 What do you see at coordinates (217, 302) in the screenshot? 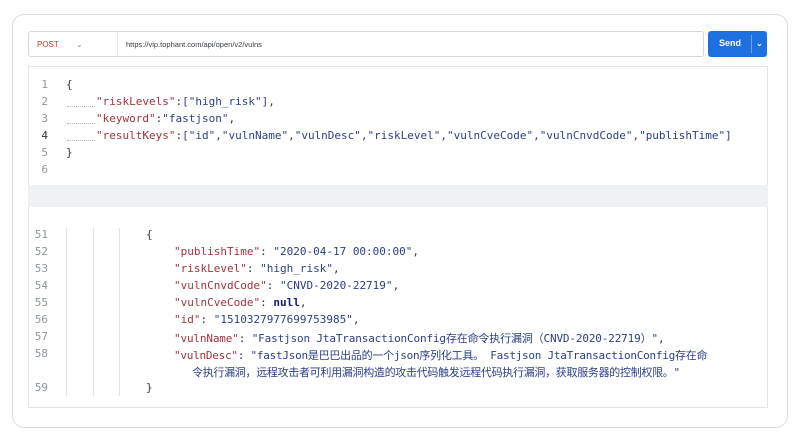
I see `json-key: "vulnCveCode"` at bounding box center [217, 302].